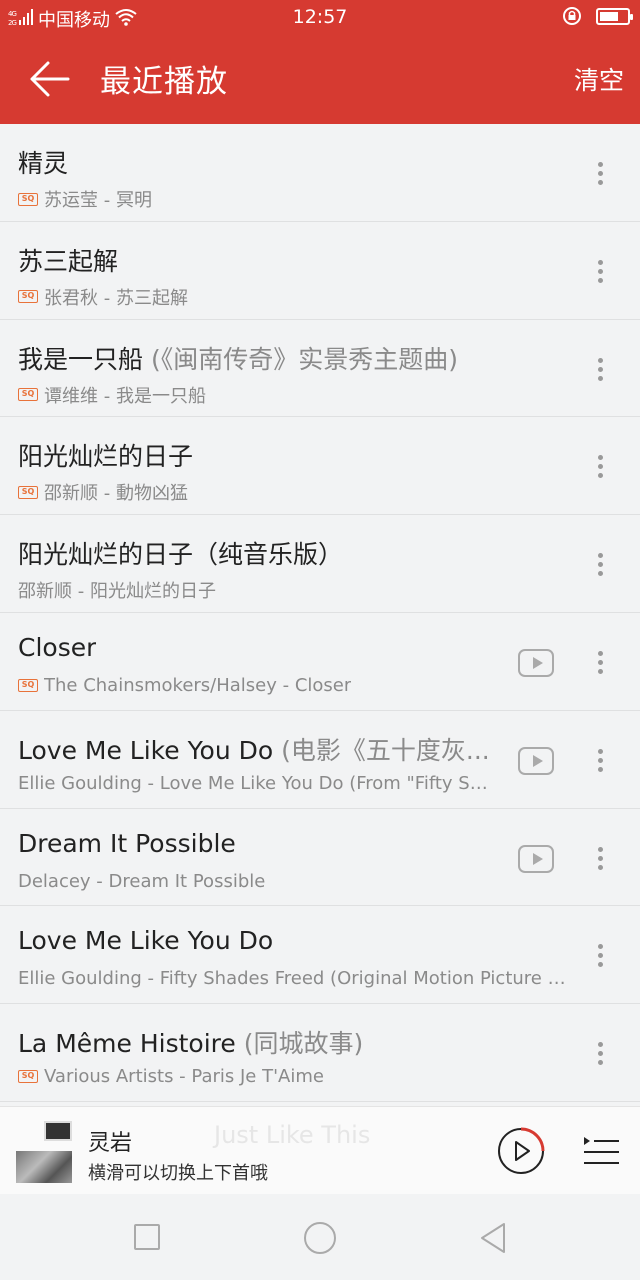 This screenshot has width=640, height=1280. Describe the element at coordinates (184, 1077) in the screenshot. I see `song-artist-album: Various Artists - Paris Je T'Aime` at that location.